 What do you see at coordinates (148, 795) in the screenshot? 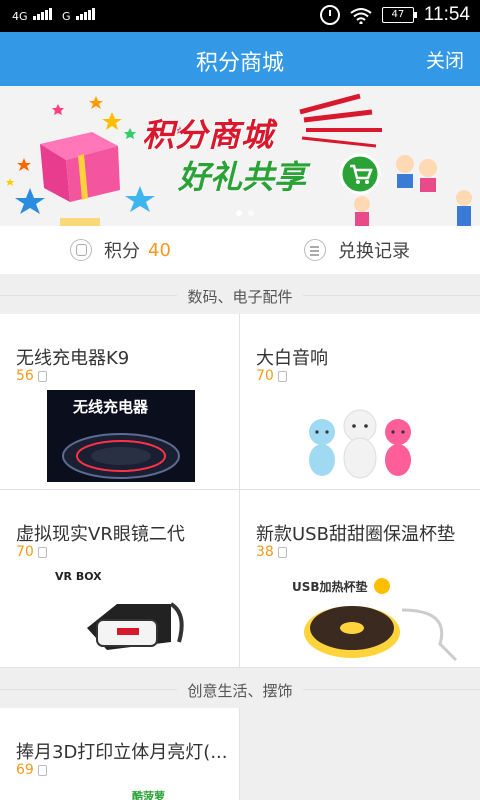
I see `product-image-caption: 酷菠萝` at bounding box center [148, 795].